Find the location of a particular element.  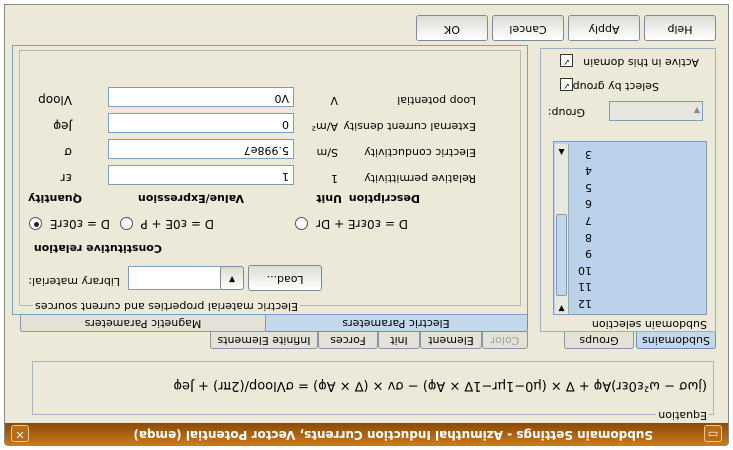

tab-electric-parameters: Electric Parameters is located at coordinates (396, 323).